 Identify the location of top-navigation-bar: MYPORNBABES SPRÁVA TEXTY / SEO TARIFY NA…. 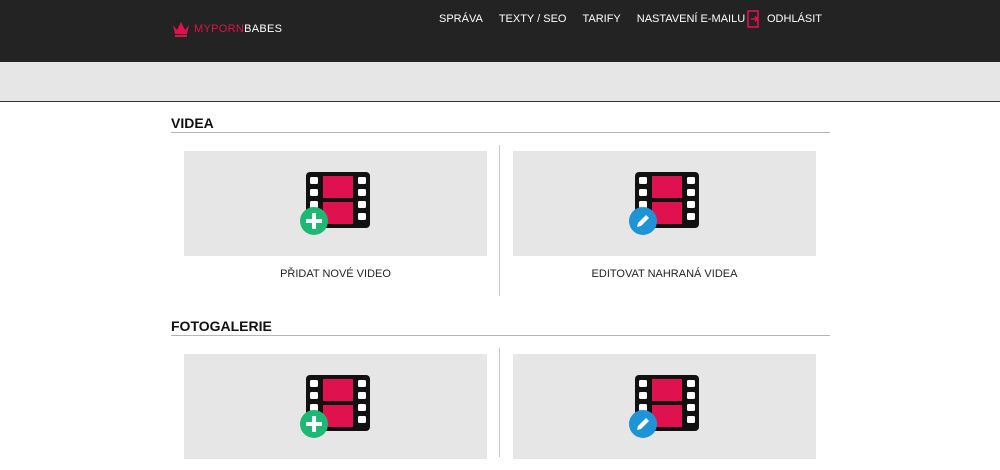
(500, 31).